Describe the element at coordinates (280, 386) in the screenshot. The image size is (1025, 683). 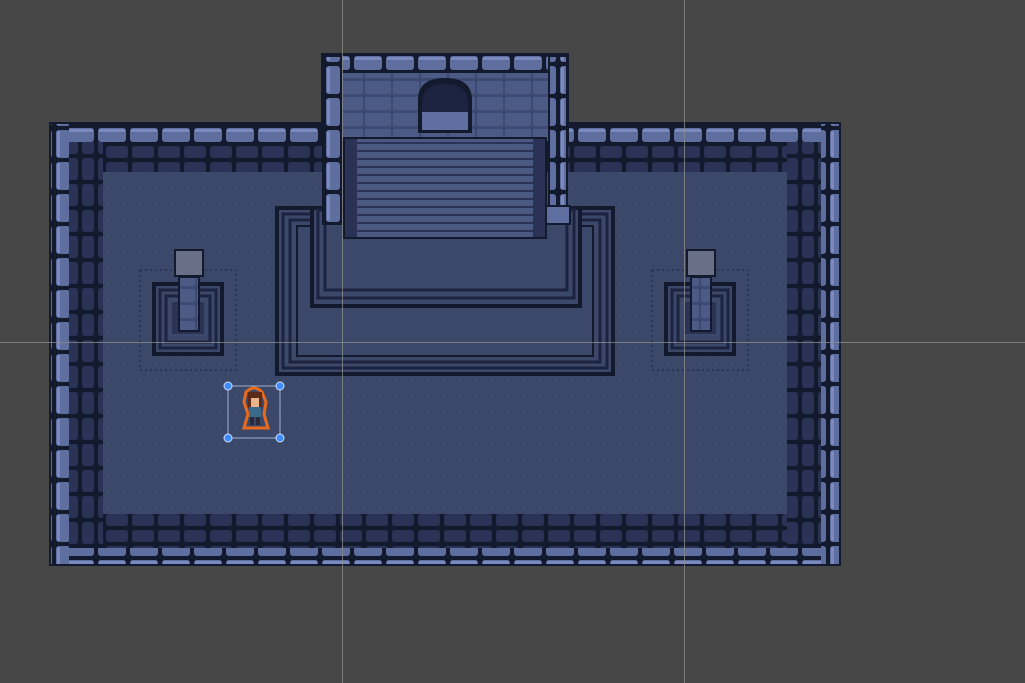
I see `handle-top-right` at that location.